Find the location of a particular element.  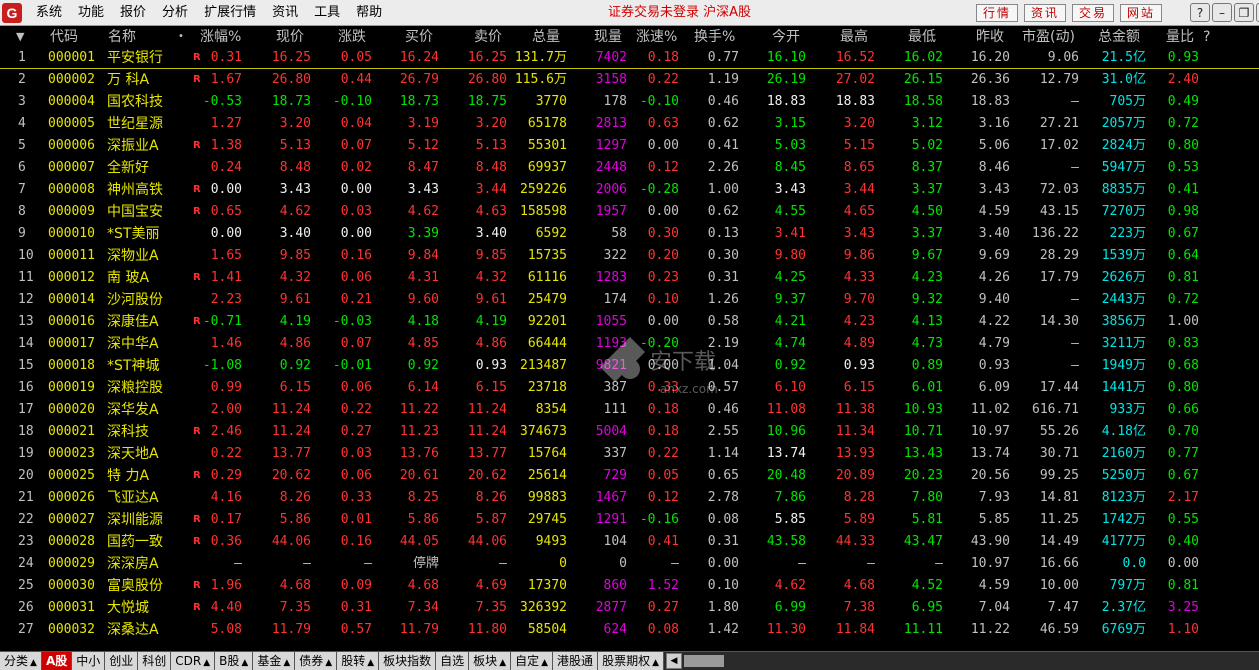

menu-item: 帮助 is located at coordinates (369, 13).